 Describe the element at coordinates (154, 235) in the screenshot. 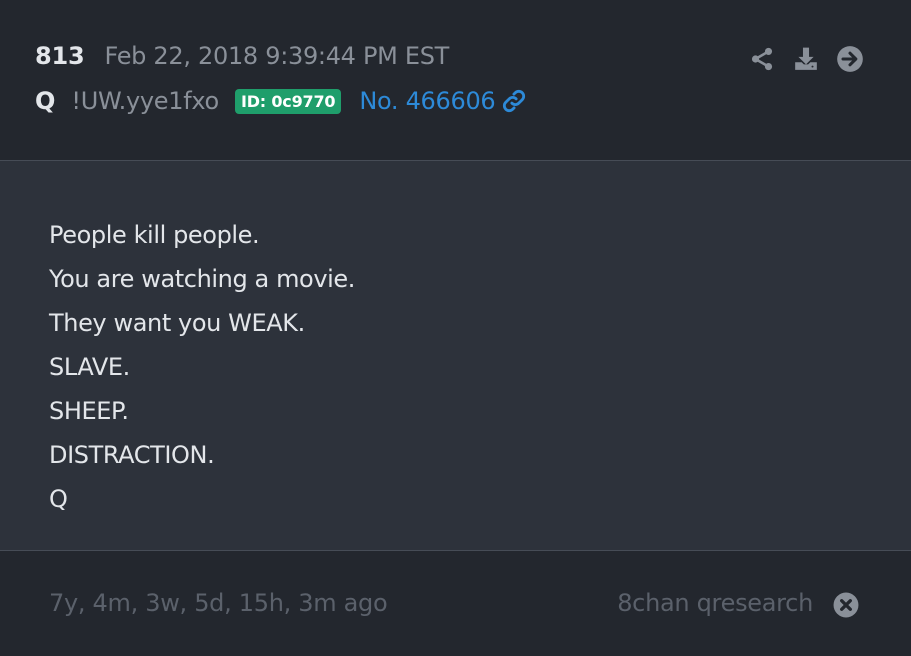

I see `message-line: People kill people.` at that location.